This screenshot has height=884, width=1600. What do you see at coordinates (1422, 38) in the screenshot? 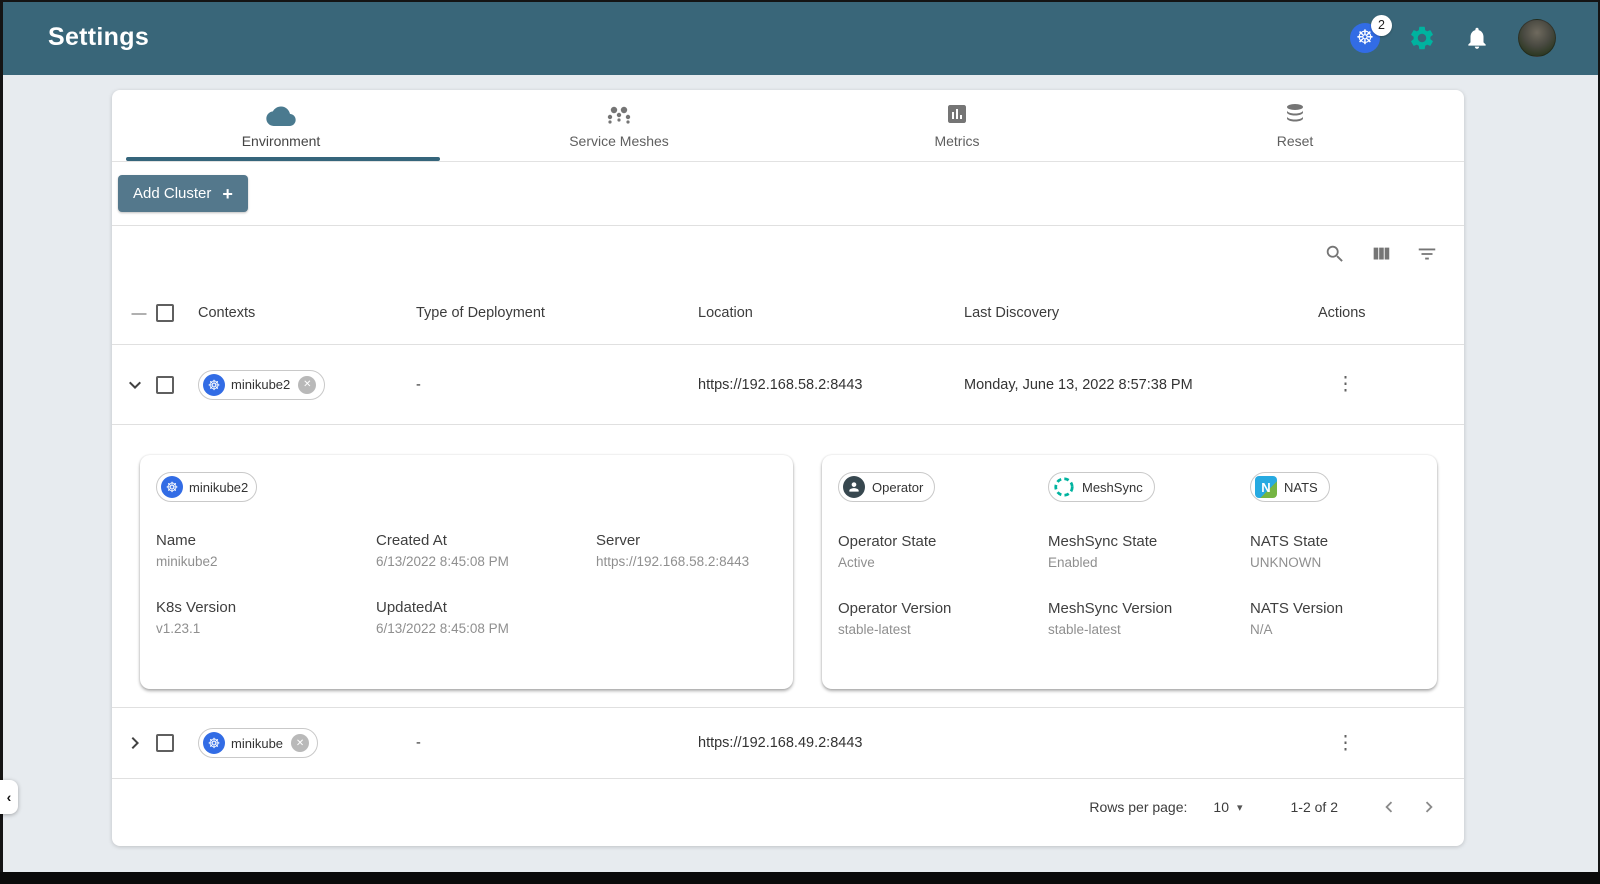
I see `settings-gear-icon` at bounding box center [1422, 38].